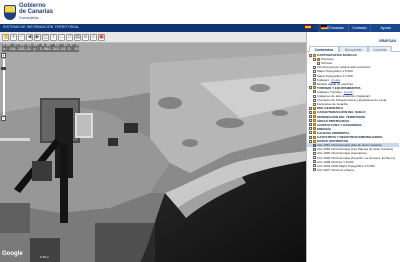  I want to click on measure-icon: ↔, so click(61, 37).